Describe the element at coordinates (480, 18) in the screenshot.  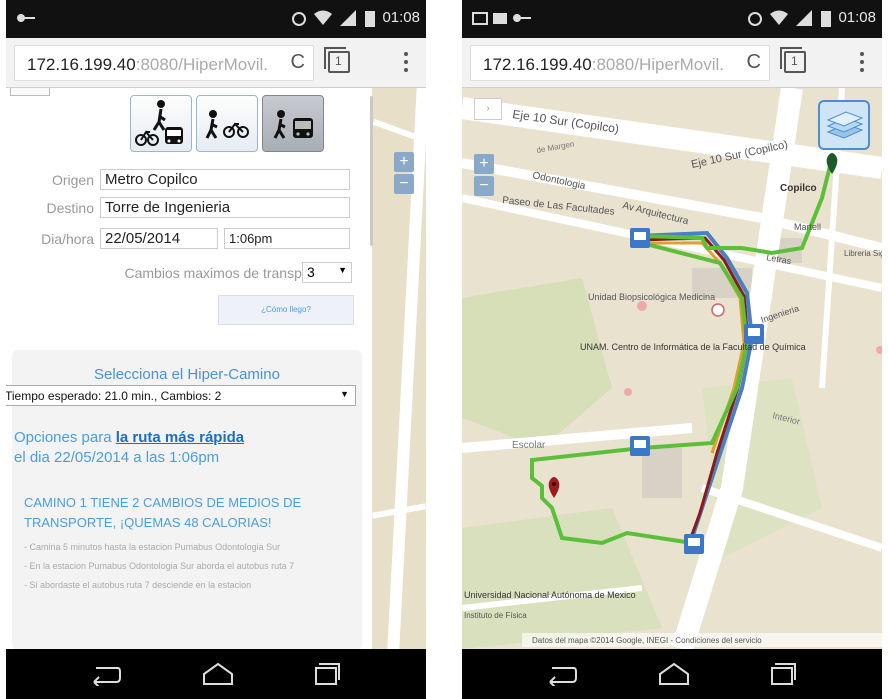
I see `image-icon` at that location.